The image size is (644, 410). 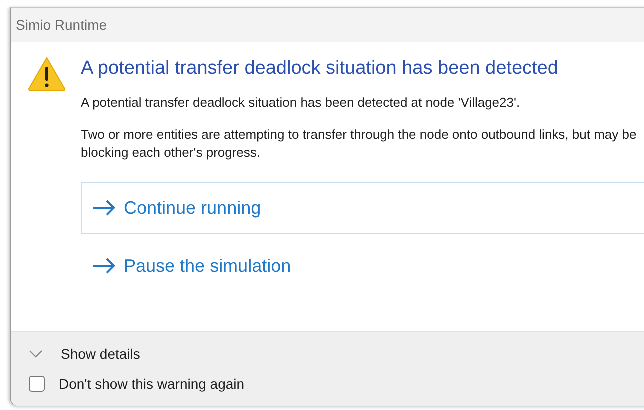 I want to click on dialog-heading: A potential transfer deadlock situation has been detected, so click(x=320, y=69).